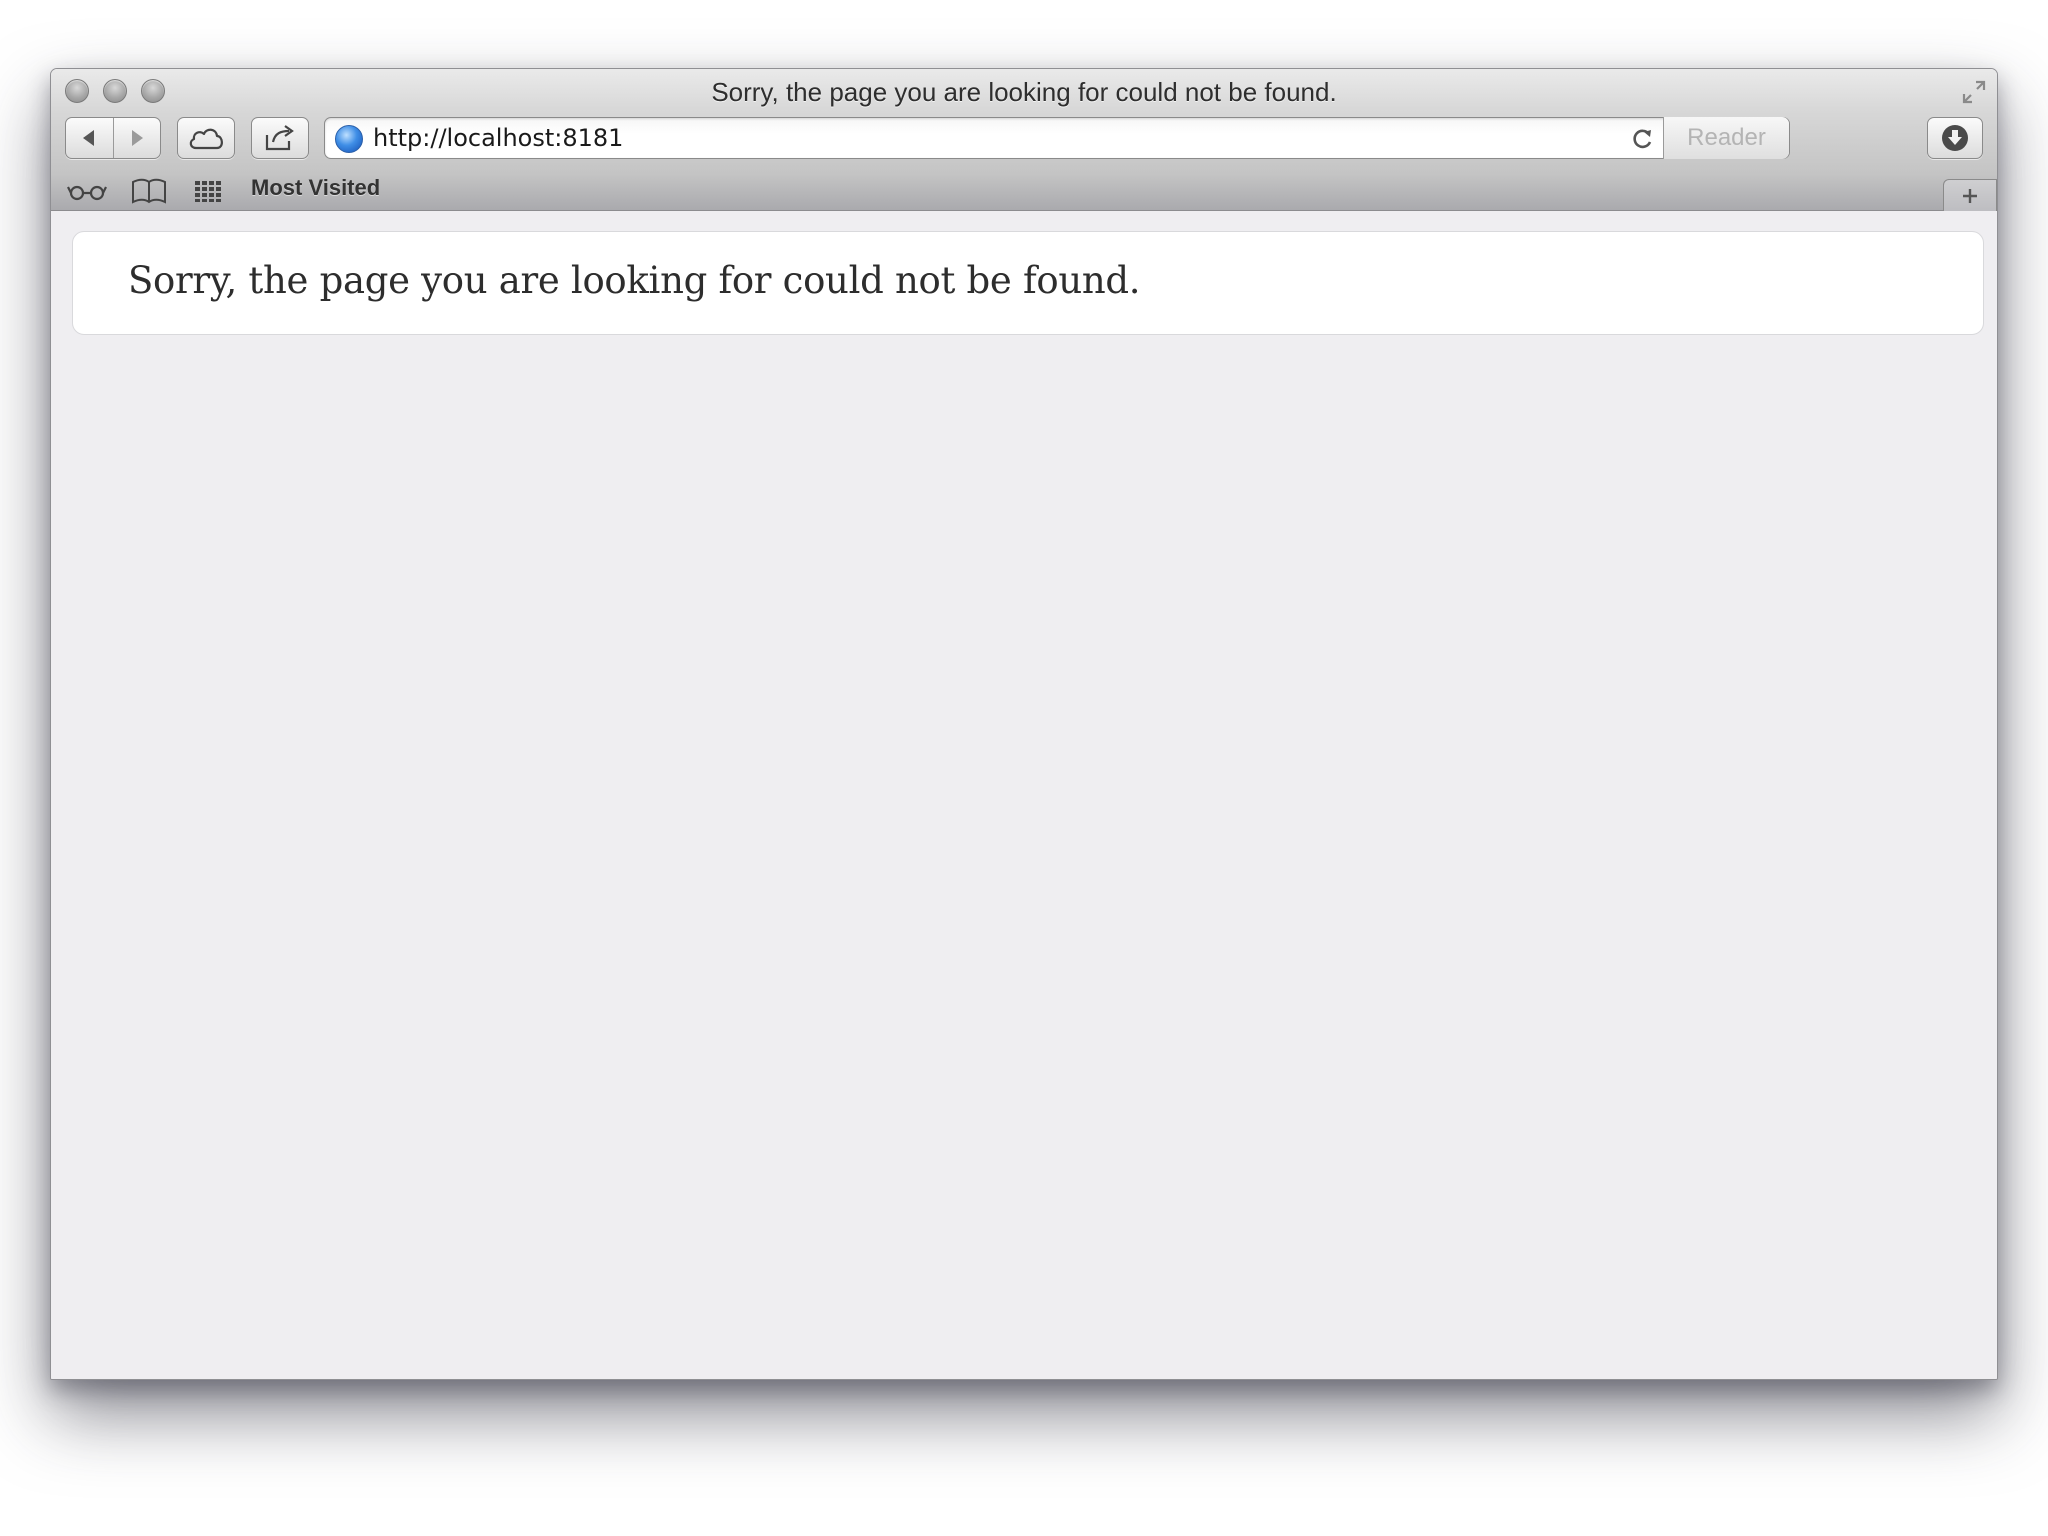 The image size is (2048, 1536). Describe the element at coordinates (87, 191) in the screenshot. I see `glasses-icon` at that location.